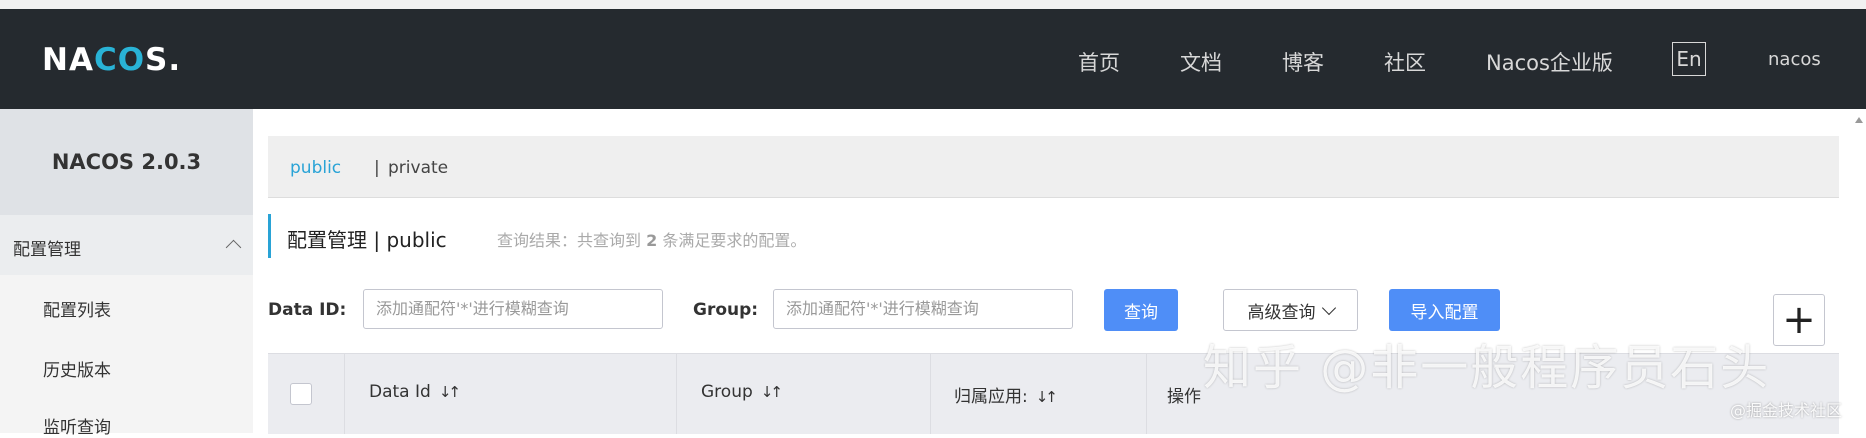 The image size is (1866, 438). What do you see at coordinates (572, 240) in the screenshot?
I see `result-prefix: 查询结果：共查询到` at bounding box center [572, 240].